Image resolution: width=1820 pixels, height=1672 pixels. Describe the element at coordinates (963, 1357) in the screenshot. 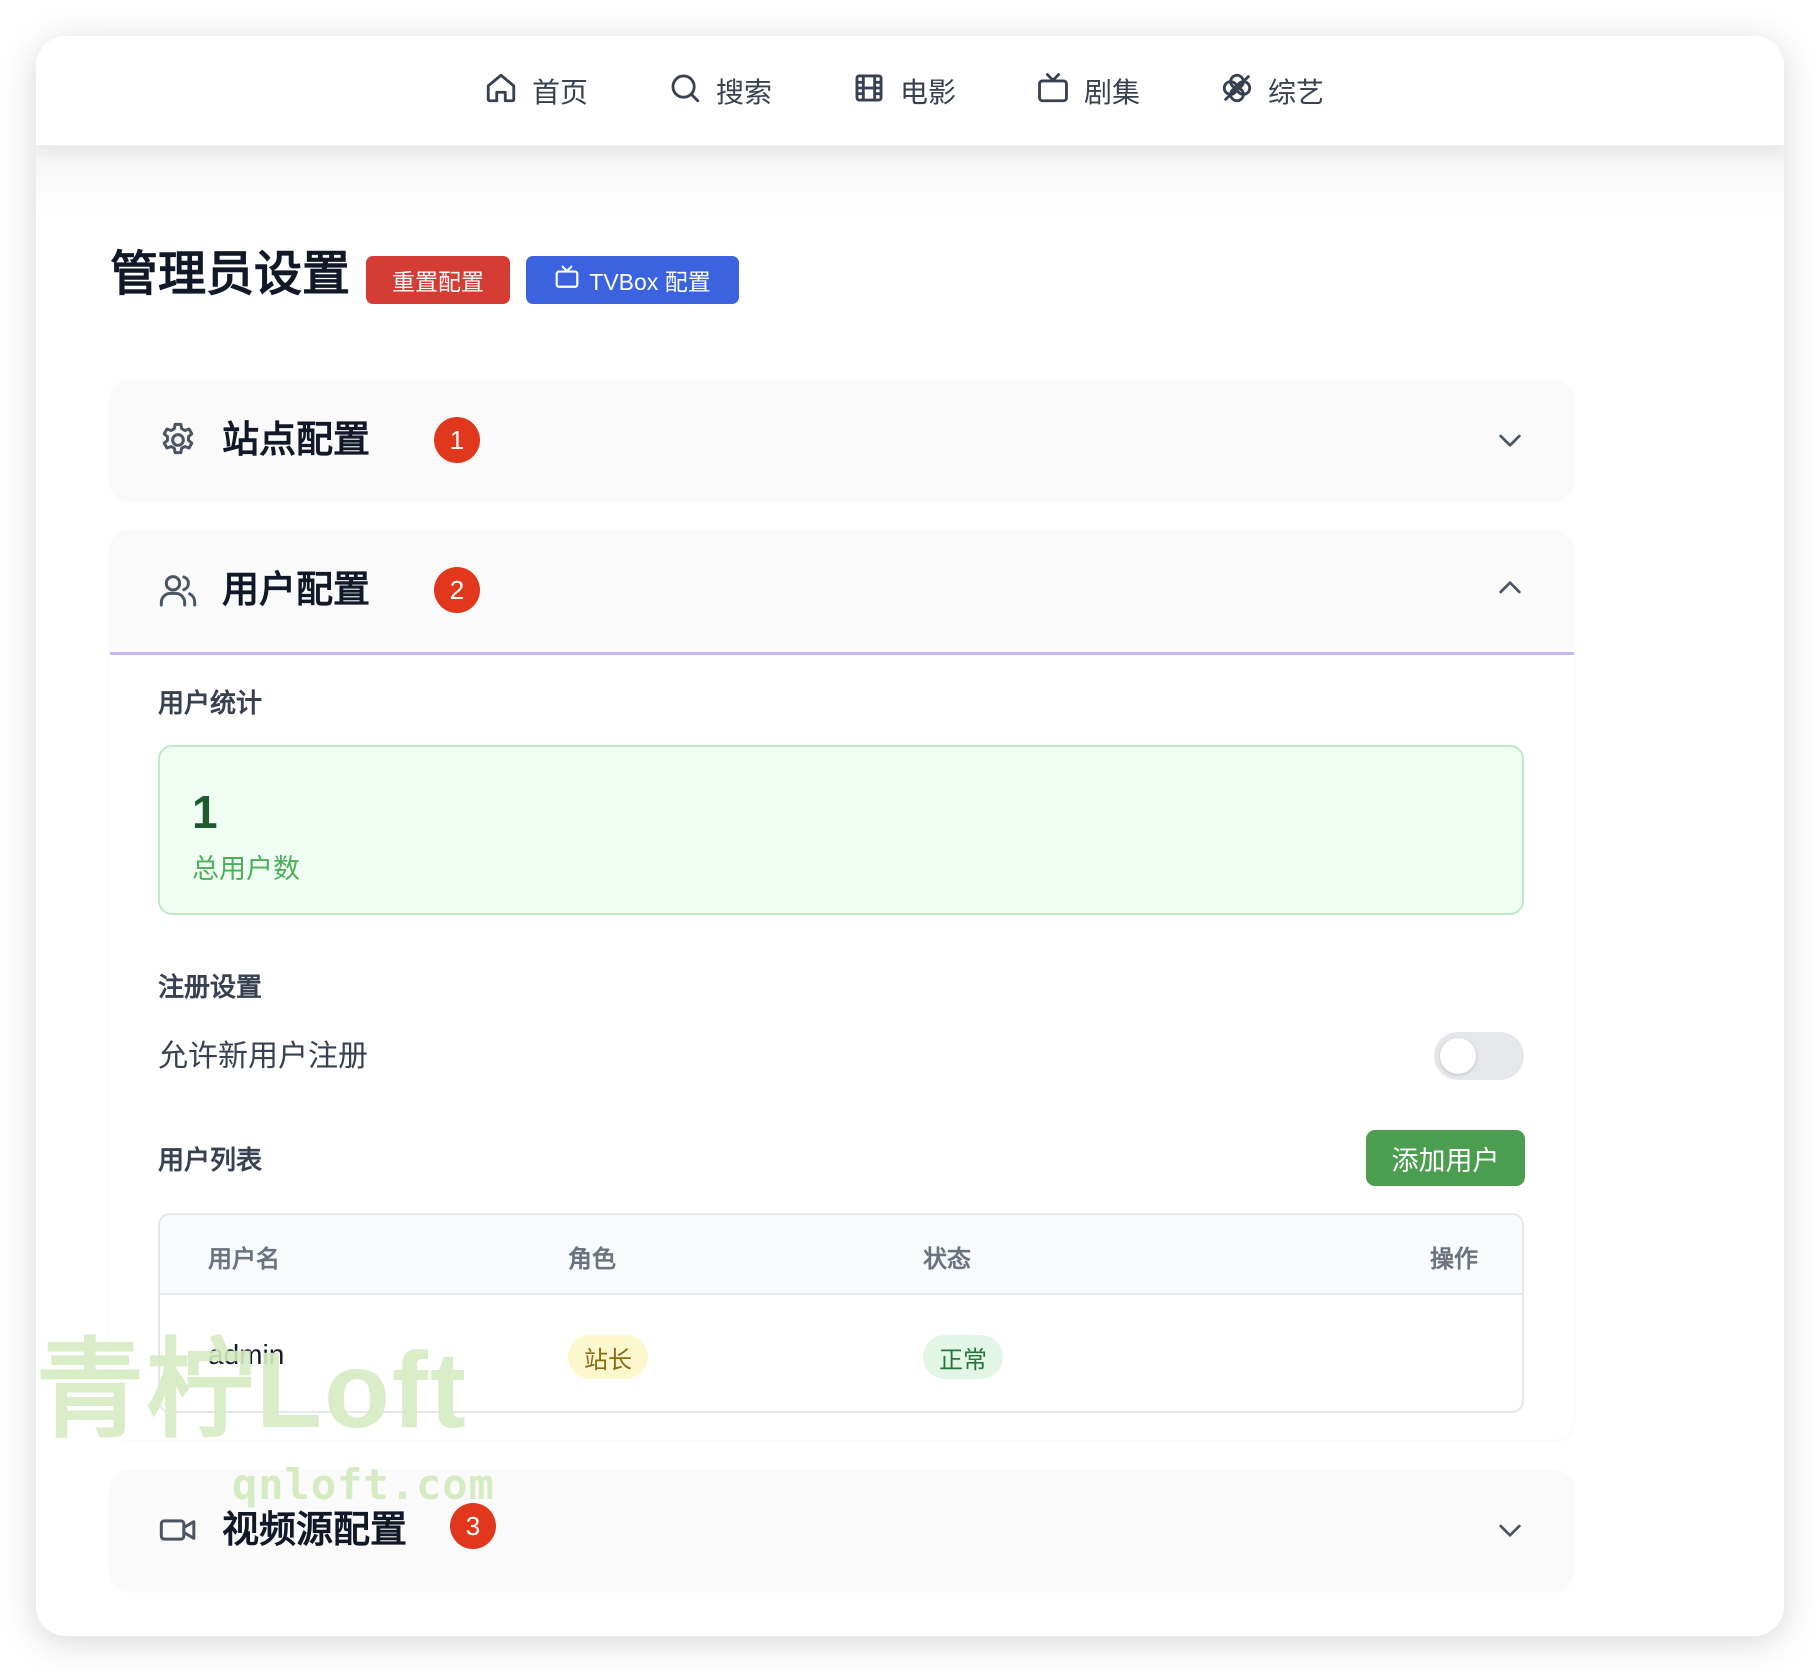

I see `status-badge: 正常` at that location.